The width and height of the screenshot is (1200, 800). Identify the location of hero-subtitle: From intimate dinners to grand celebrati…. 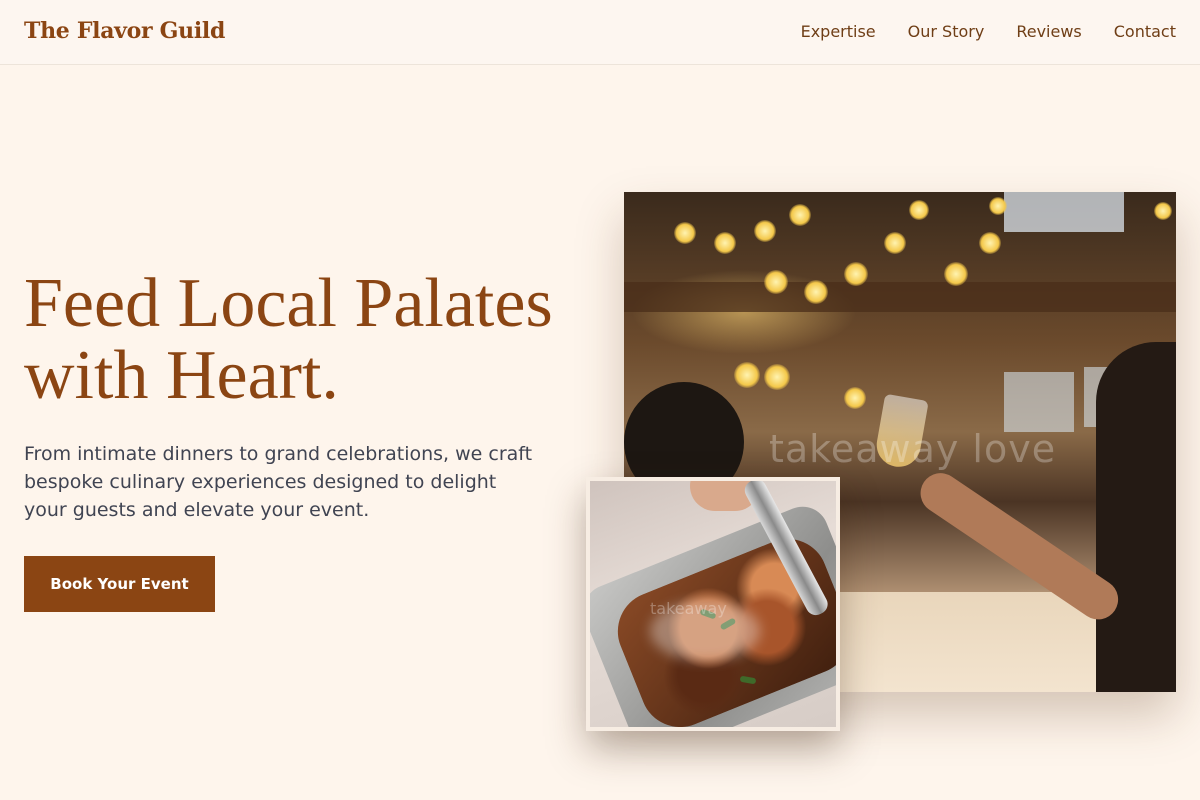
(278, 482).